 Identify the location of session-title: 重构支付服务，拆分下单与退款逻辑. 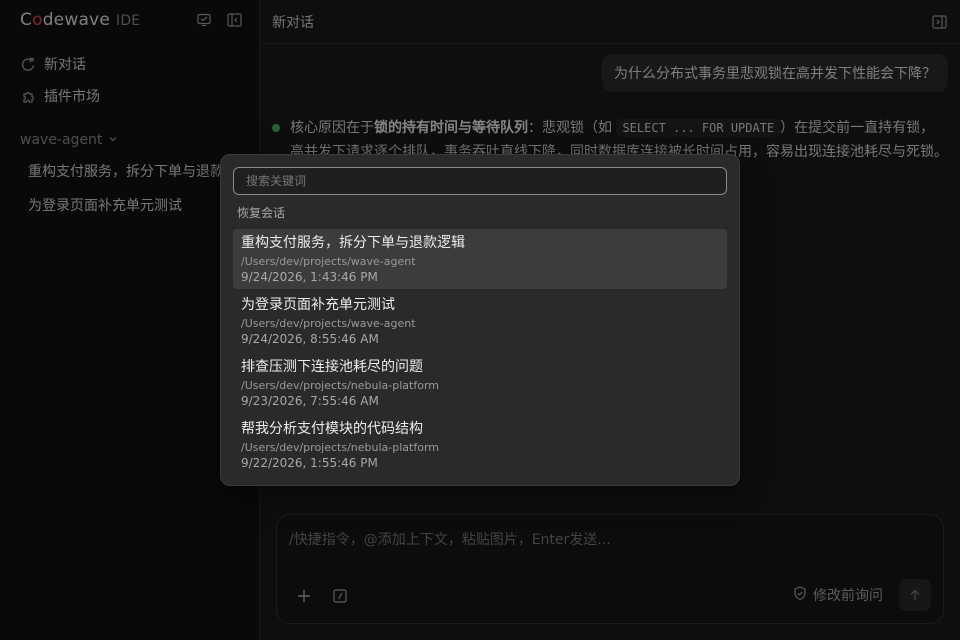
(353, 243).